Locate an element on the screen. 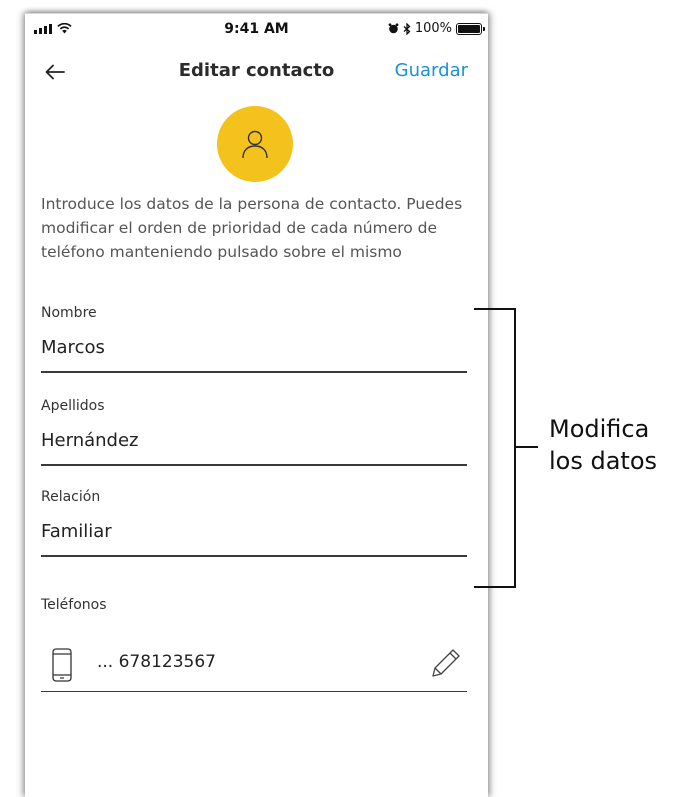 This screenshot has height=797, width=674. relation-field: Relación Familiar is located at coordinates (254, 523).